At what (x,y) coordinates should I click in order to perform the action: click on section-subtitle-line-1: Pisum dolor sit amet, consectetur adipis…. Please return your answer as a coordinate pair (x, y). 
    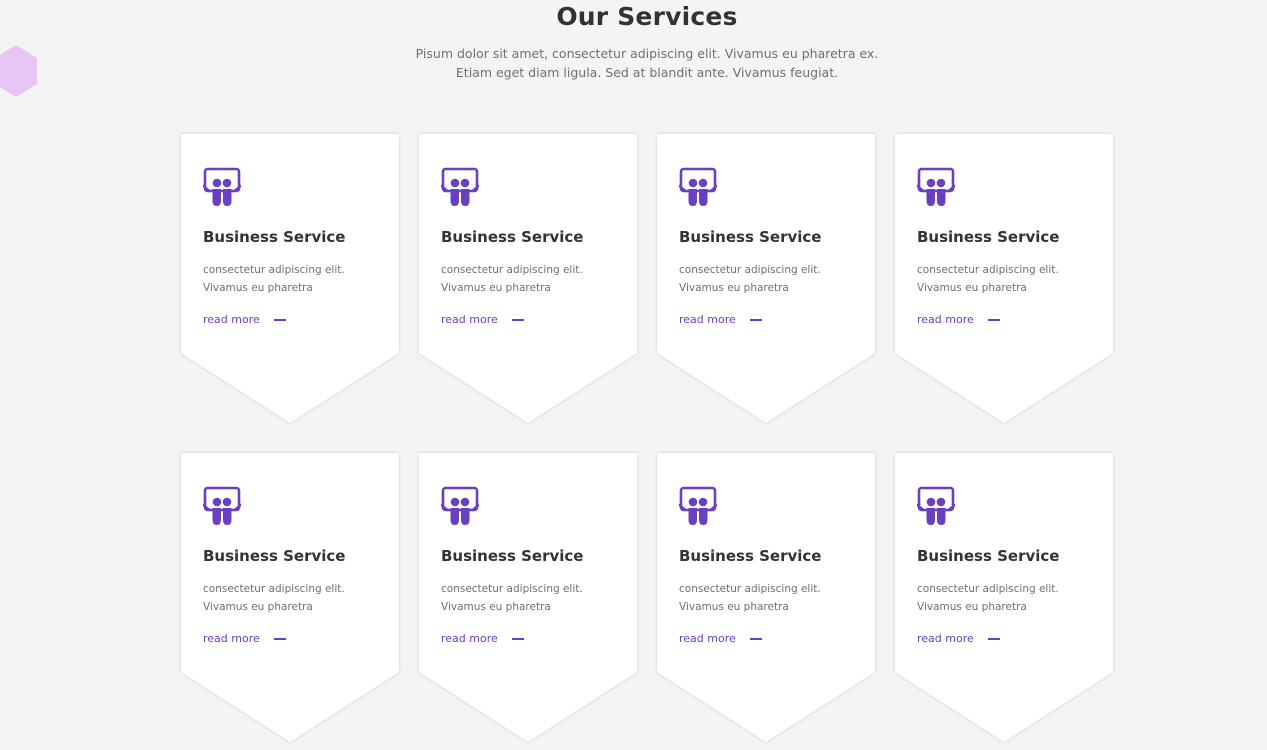
    Looking at the image, I should click on (647, 53).